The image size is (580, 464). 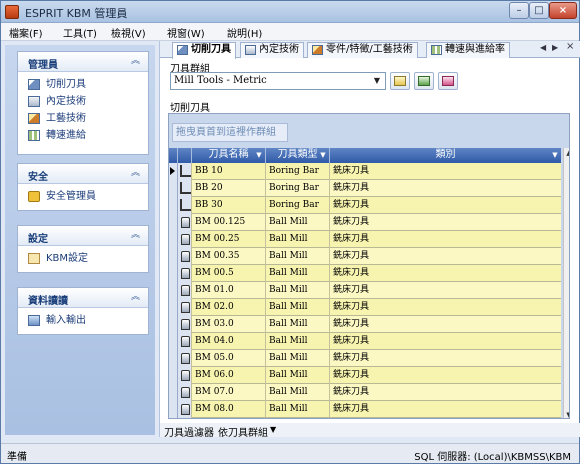 I want to click on cell-tool-name: BM 06.0, so click(x=229, y=375).